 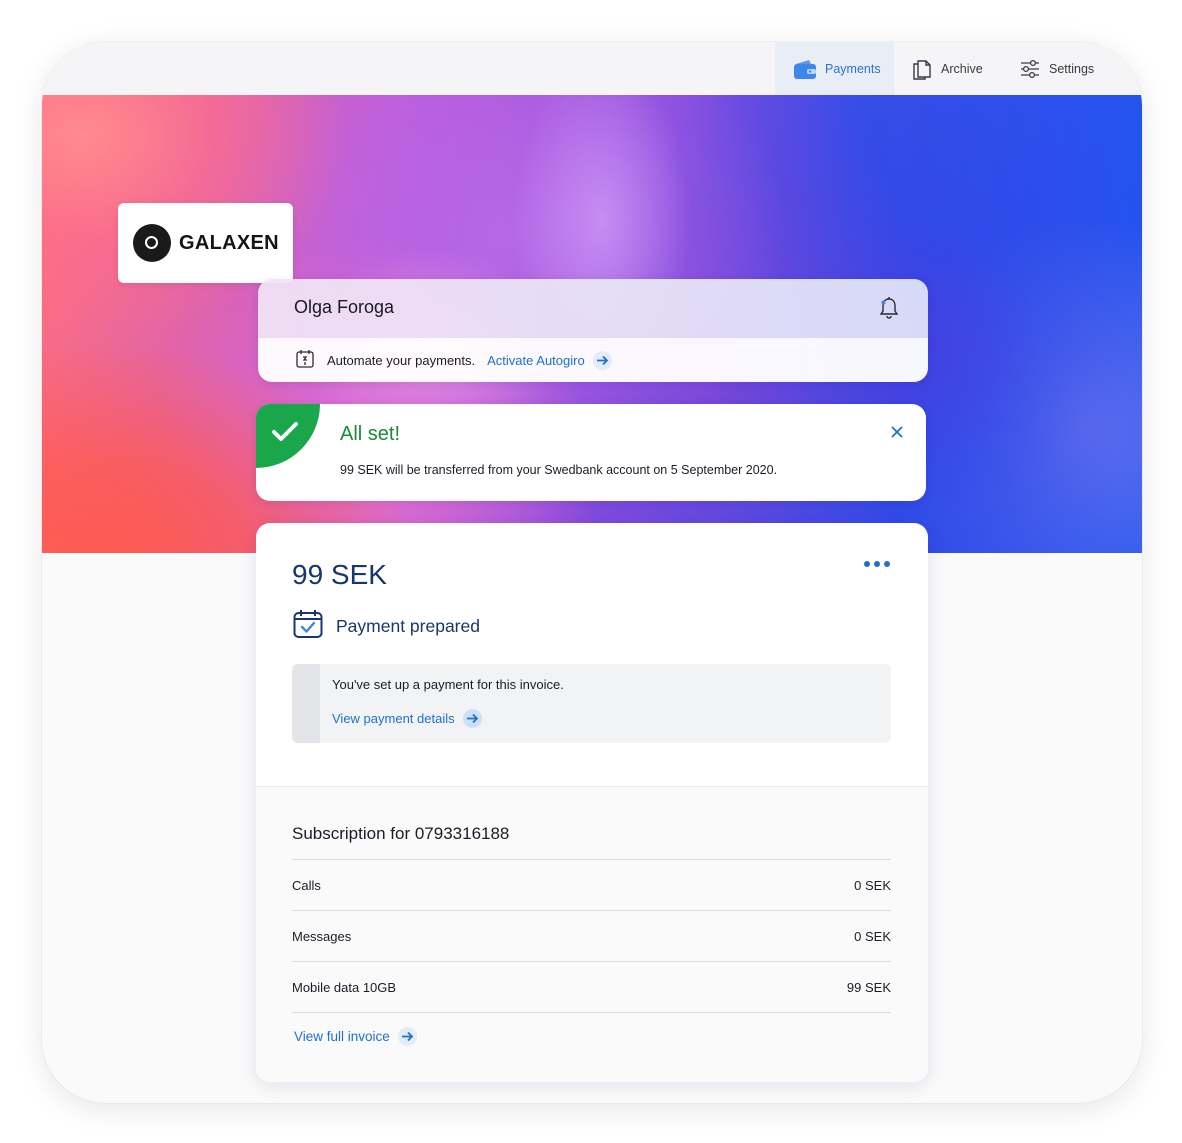 What do you see at coordinates (355, 1036) in the screenshot?
I see `view-full-invoice-link: View full invoice` at bounding box center [355, 1036].